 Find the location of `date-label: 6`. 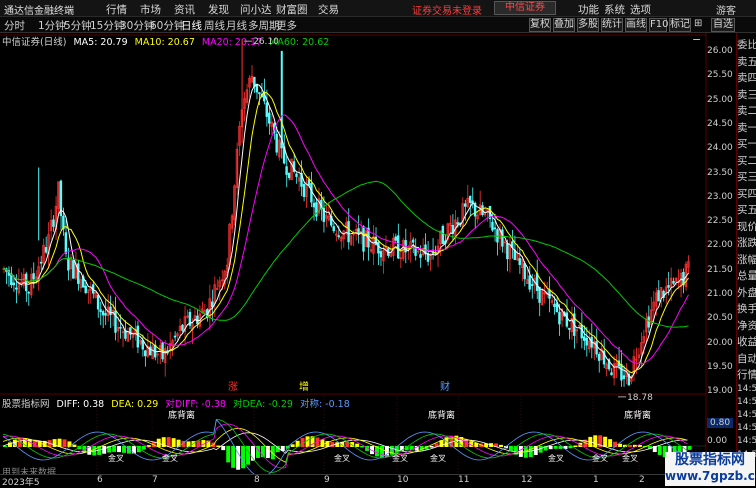

date-label: 6 is located at coordinates (100, 480).